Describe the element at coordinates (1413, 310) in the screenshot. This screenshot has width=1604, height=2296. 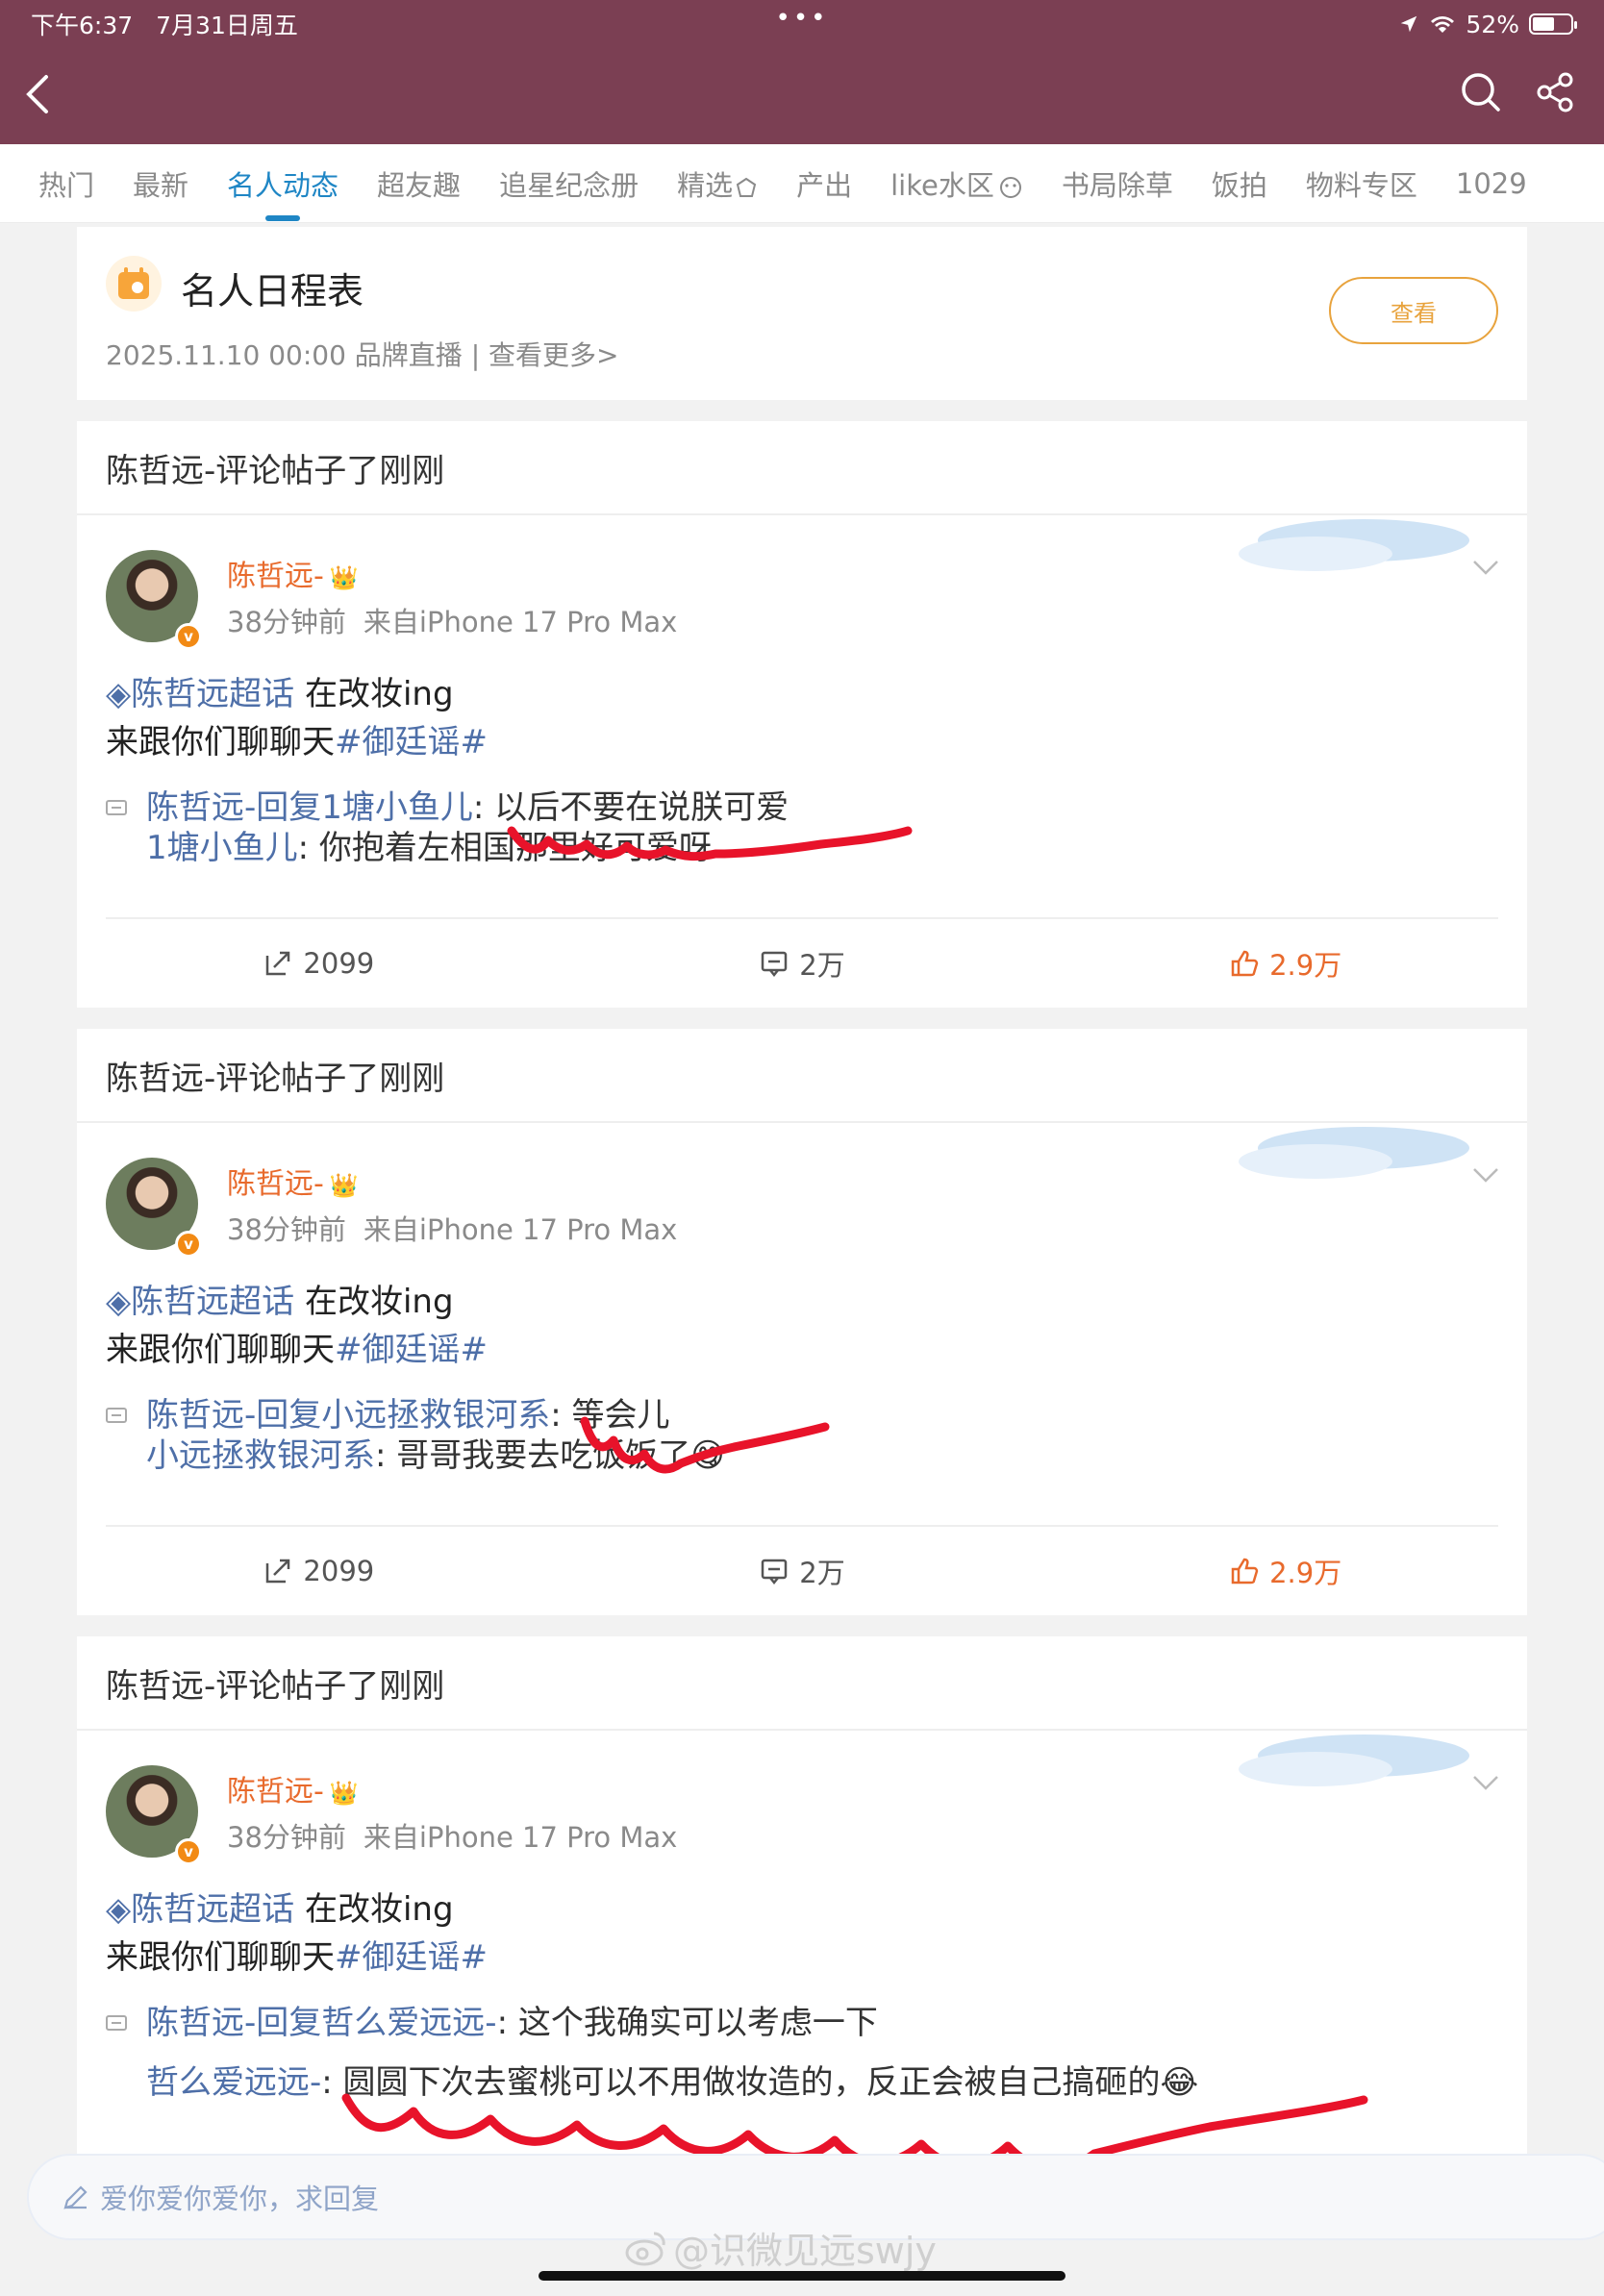
I see `view-schedule-button: 查看` at that location.